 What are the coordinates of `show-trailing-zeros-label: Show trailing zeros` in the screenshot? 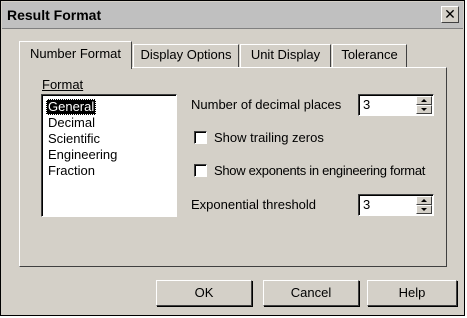 It's located at (269, 137).